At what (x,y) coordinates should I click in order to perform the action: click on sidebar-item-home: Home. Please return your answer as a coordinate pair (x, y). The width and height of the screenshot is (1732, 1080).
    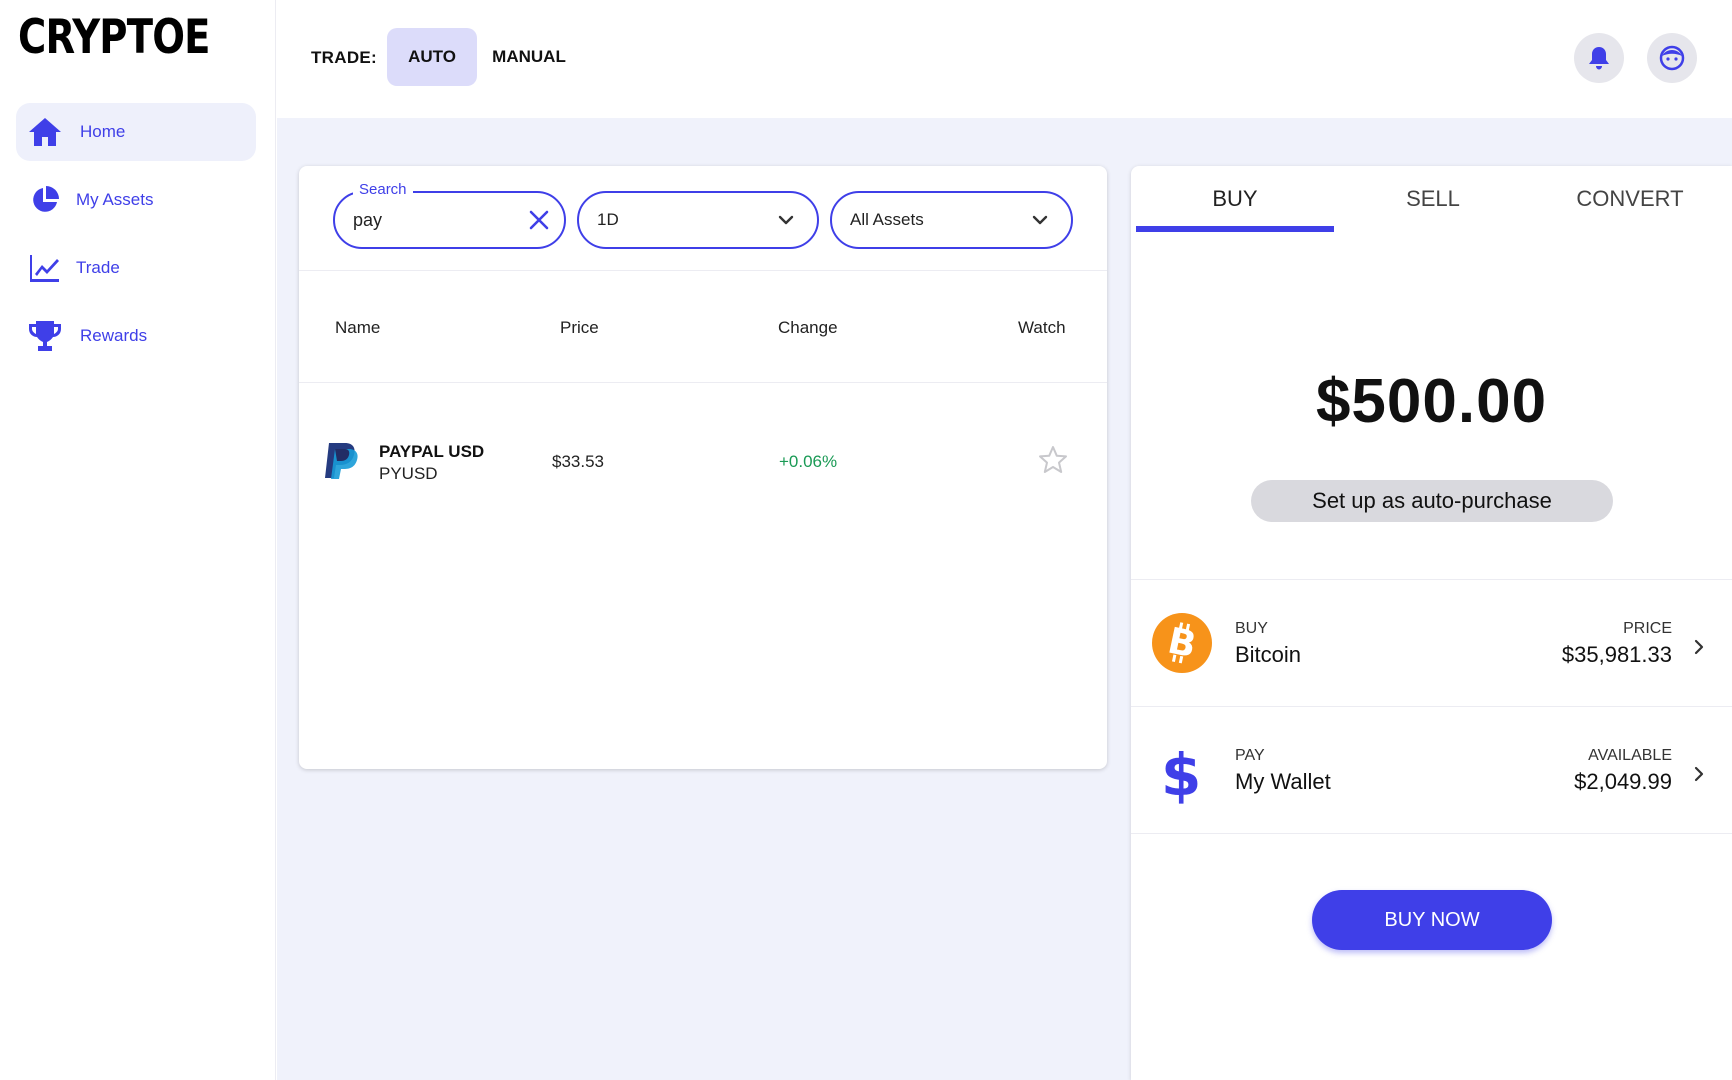
    Looking at the image, I should click on (136, 132).